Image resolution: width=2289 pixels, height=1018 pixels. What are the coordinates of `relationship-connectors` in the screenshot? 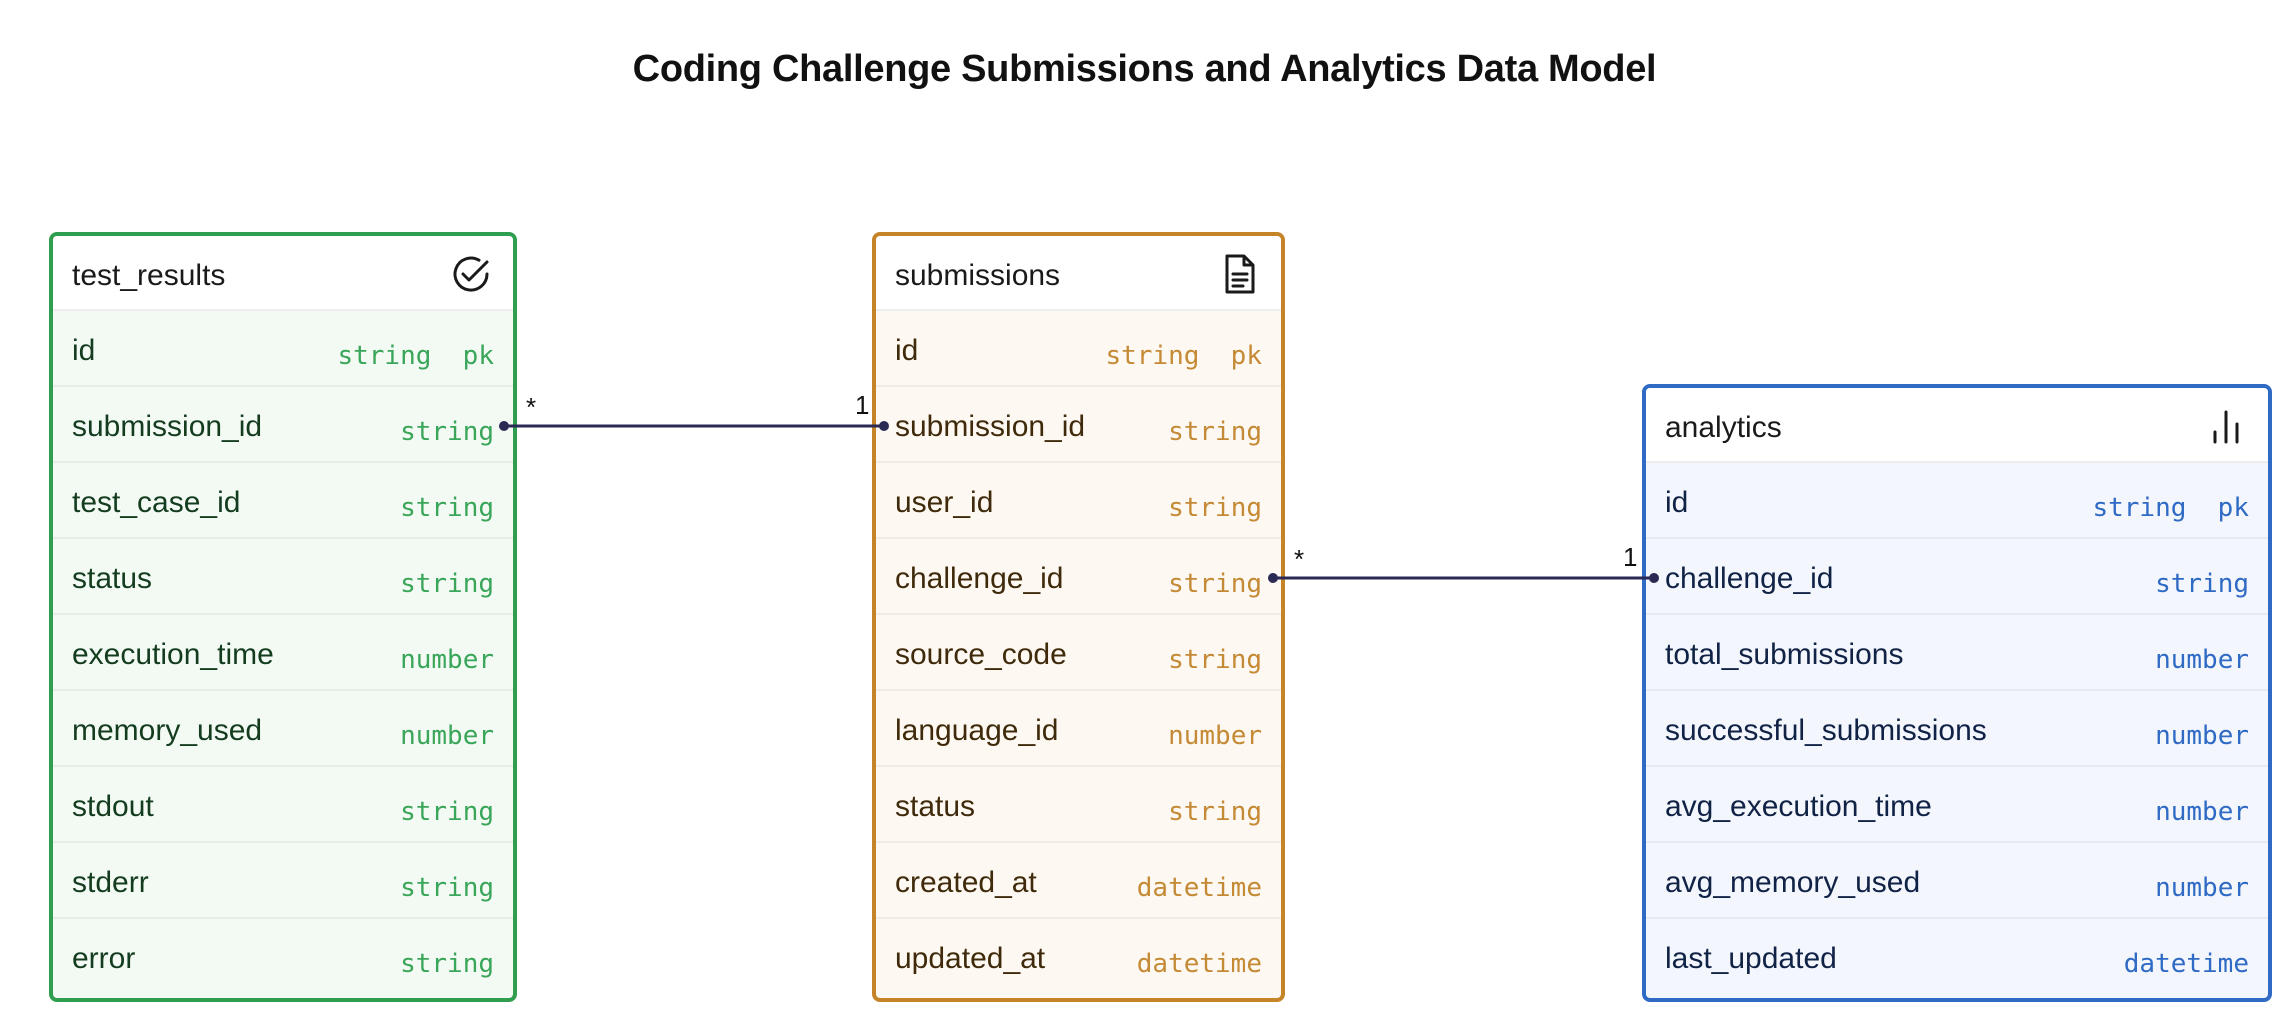 It's located at (1079, 502).